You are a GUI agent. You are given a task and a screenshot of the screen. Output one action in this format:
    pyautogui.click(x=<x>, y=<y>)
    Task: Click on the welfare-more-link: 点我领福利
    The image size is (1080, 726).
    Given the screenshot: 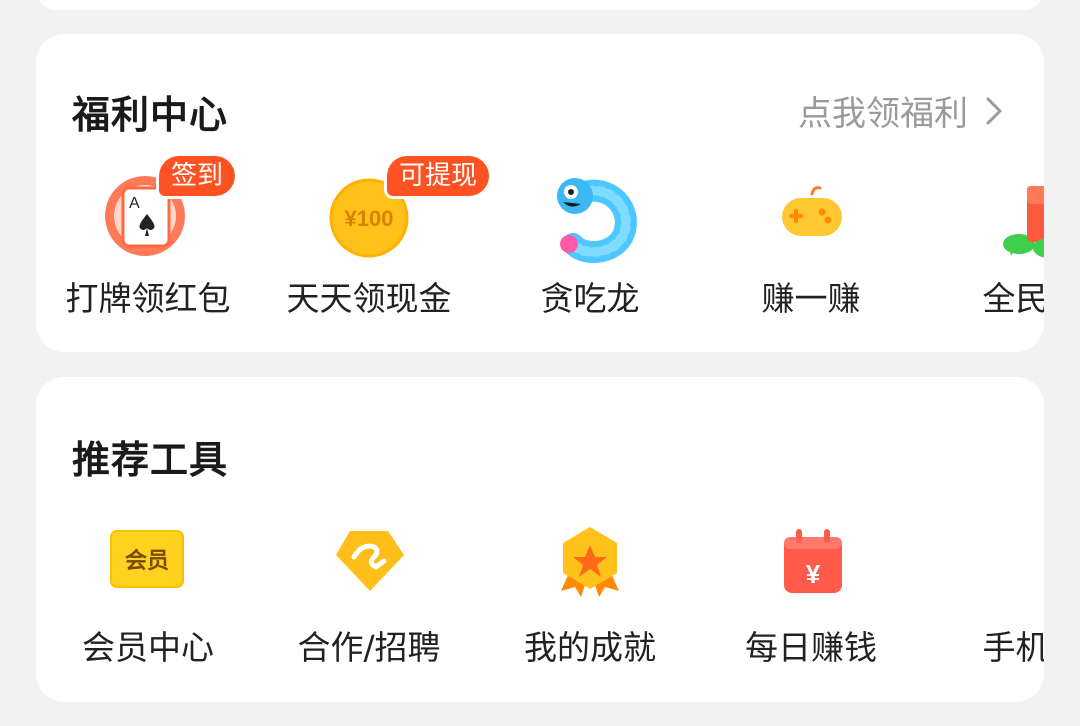 What is the action you would take?
    pyautogui.click(x=900, y=110)
    